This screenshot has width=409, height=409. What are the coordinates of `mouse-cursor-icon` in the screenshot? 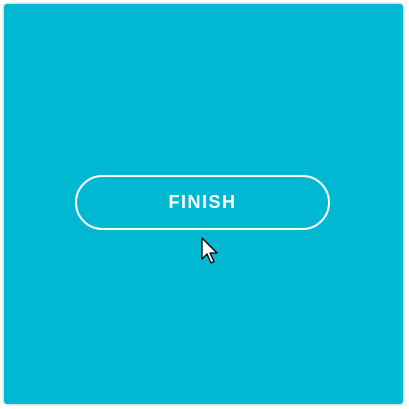 It's located at (209, 250).